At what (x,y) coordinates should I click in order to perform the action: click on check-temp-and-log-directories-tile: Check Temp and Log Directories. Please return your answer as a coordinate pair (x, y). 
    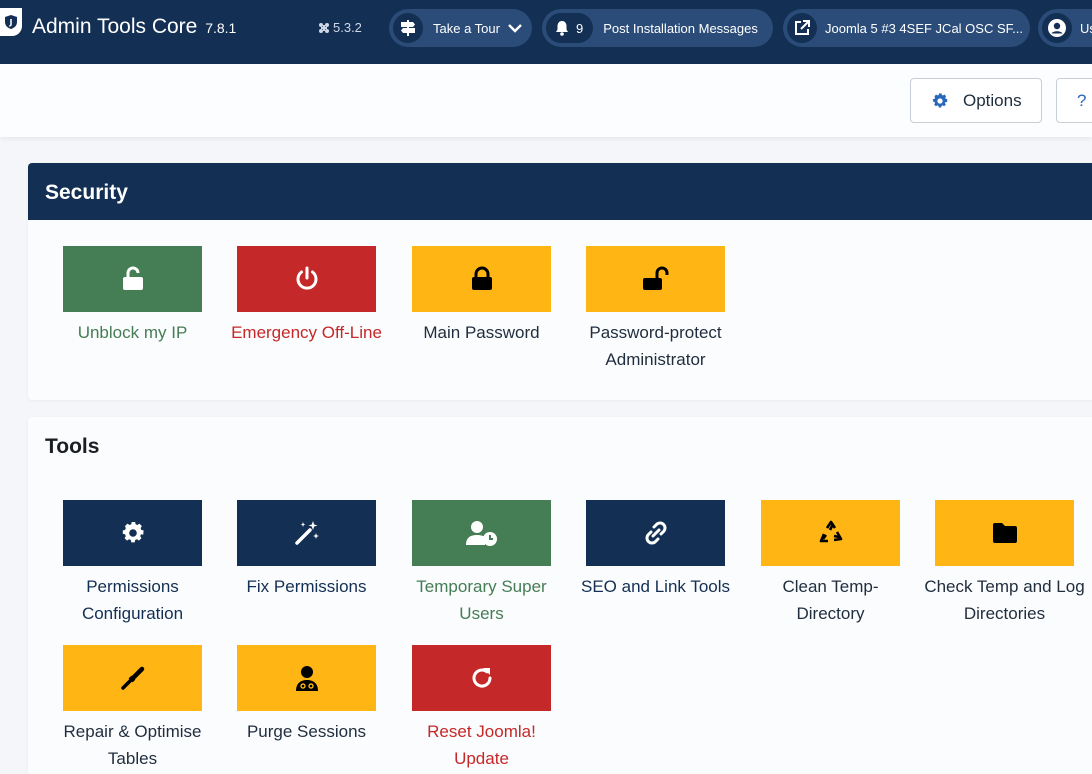
    Looking at the image, I should click on (1004, 563).